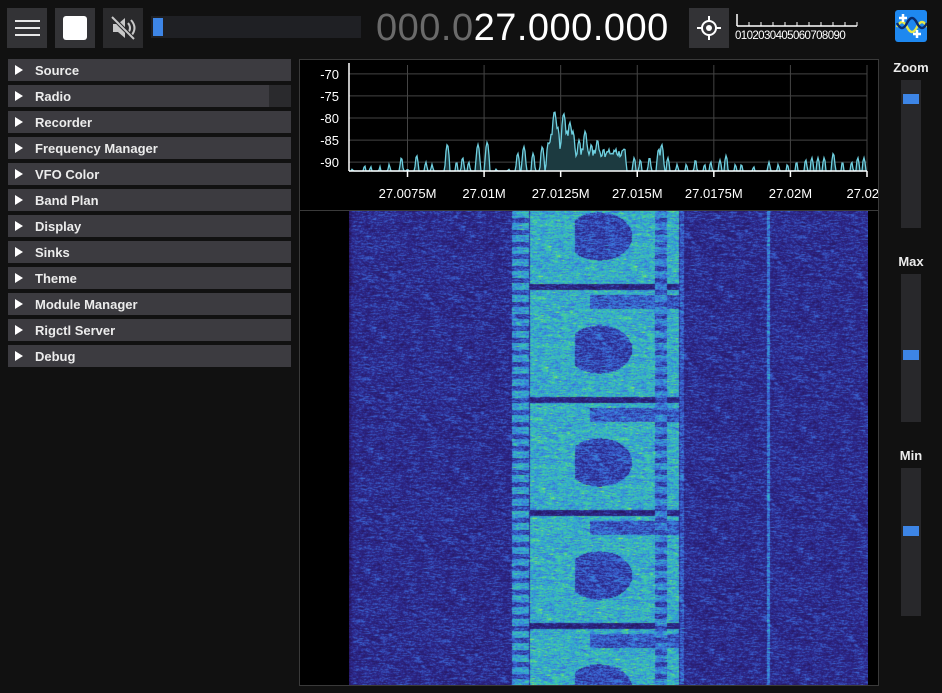 The image size is (942, 693). Describe the element at coordinates (86, 304) in the screenshot. I see `sidebar-item-label: Module Manager` at that location.